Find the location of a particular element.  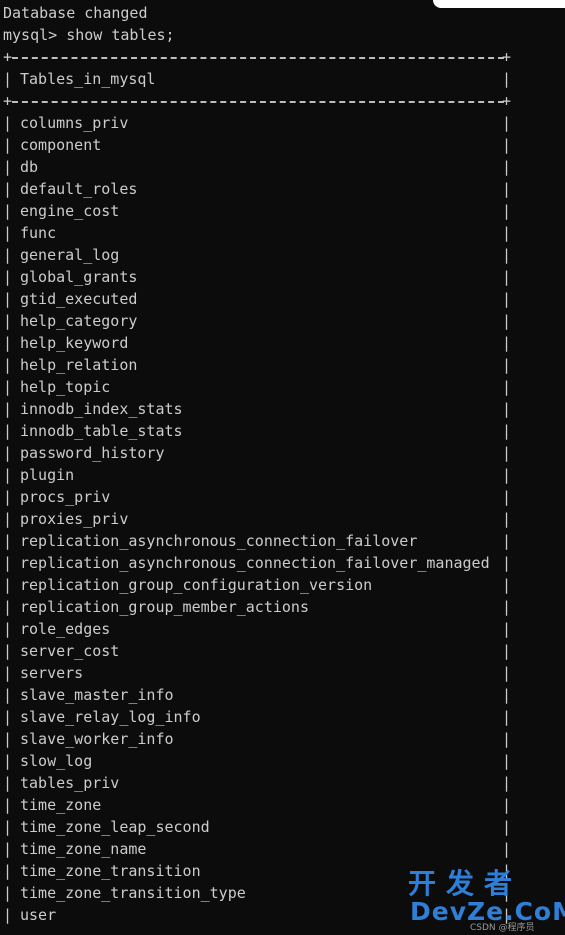

table-header: Tables_in_mysql is located at coordinates (88, 79).